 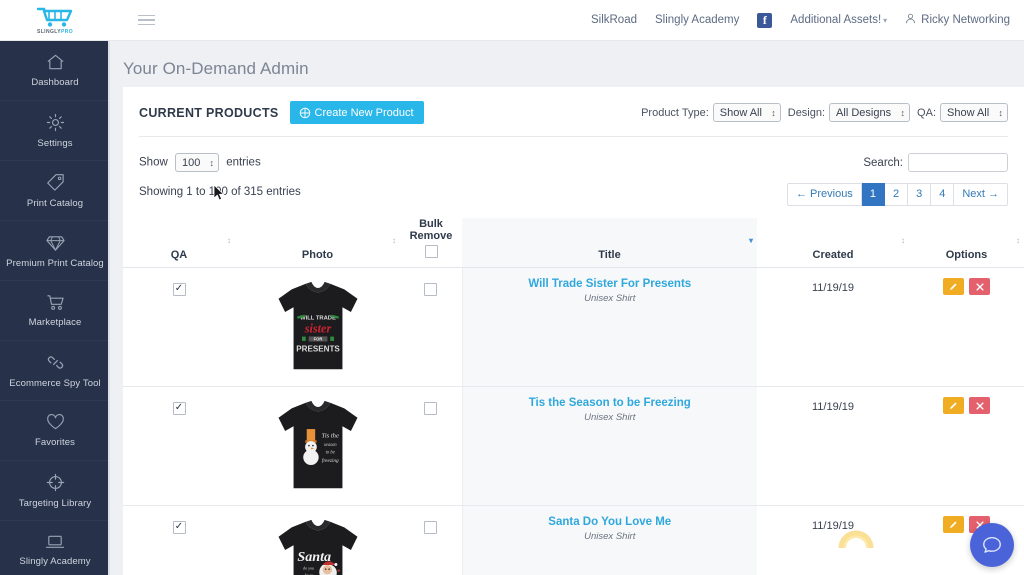 I want to click on hamburger-icon, so click(x=146, y=20).